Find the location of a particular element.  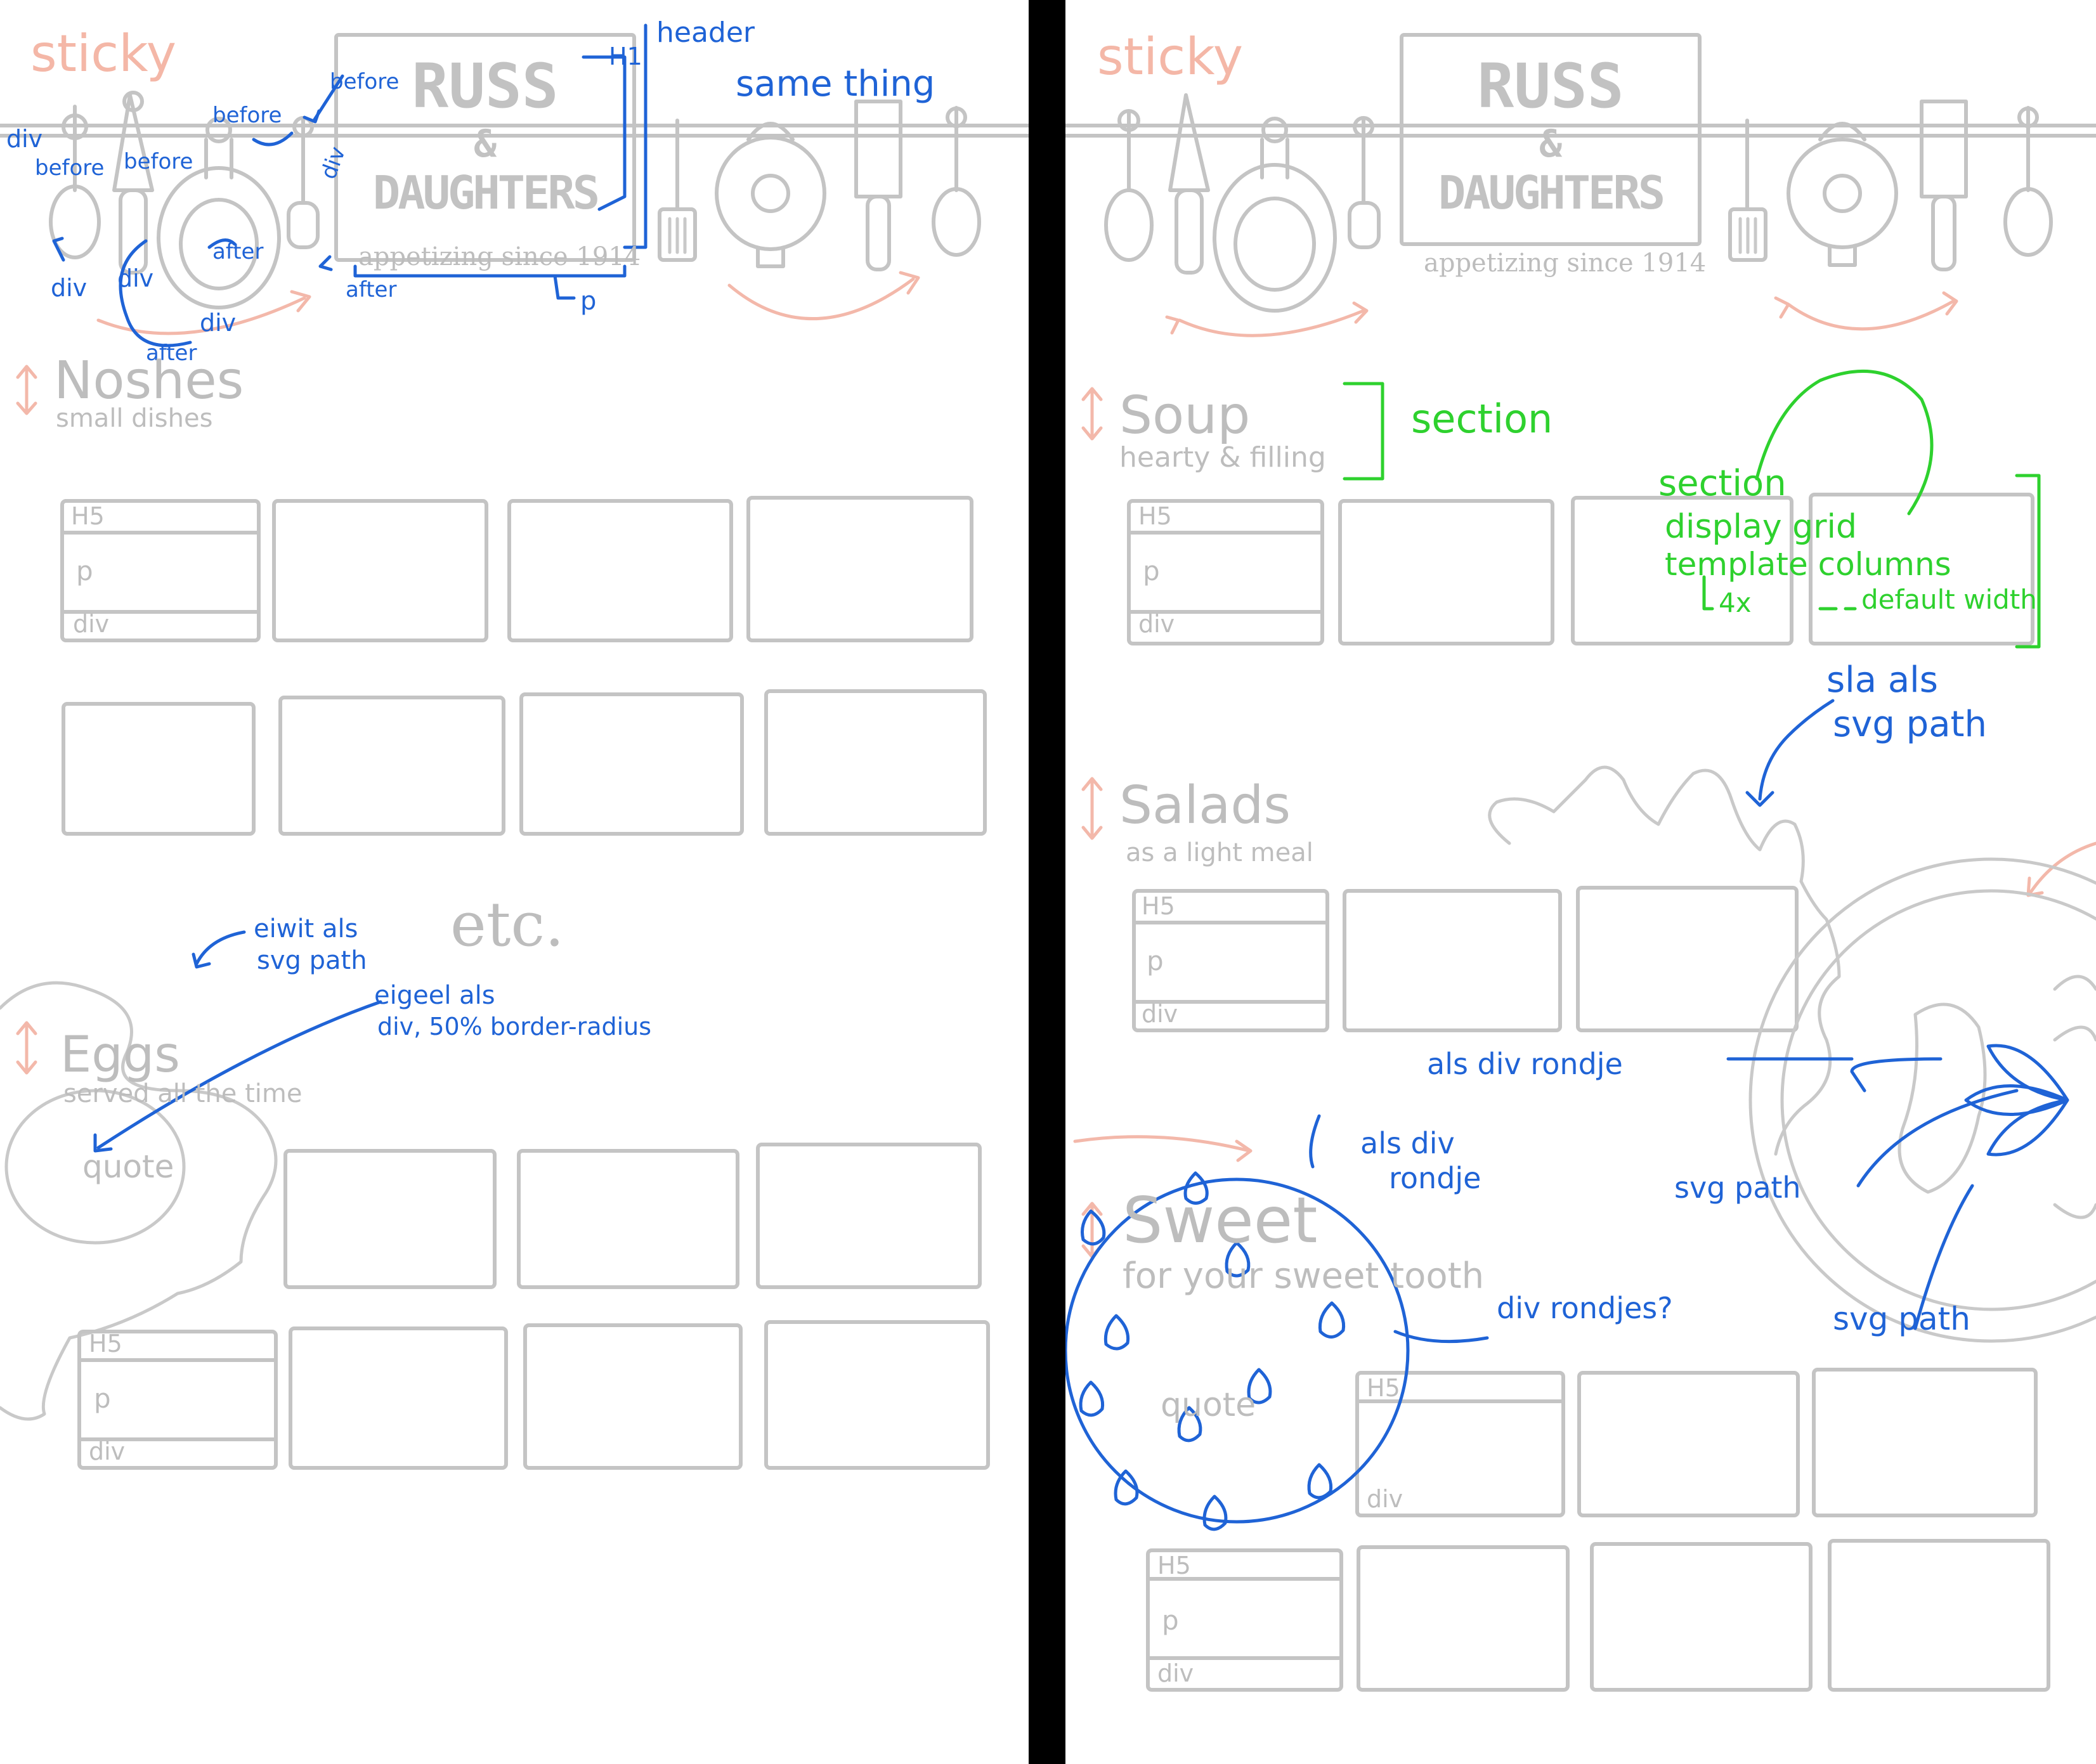

annotation-4x: 4x is located at coordinates (1735, 602).